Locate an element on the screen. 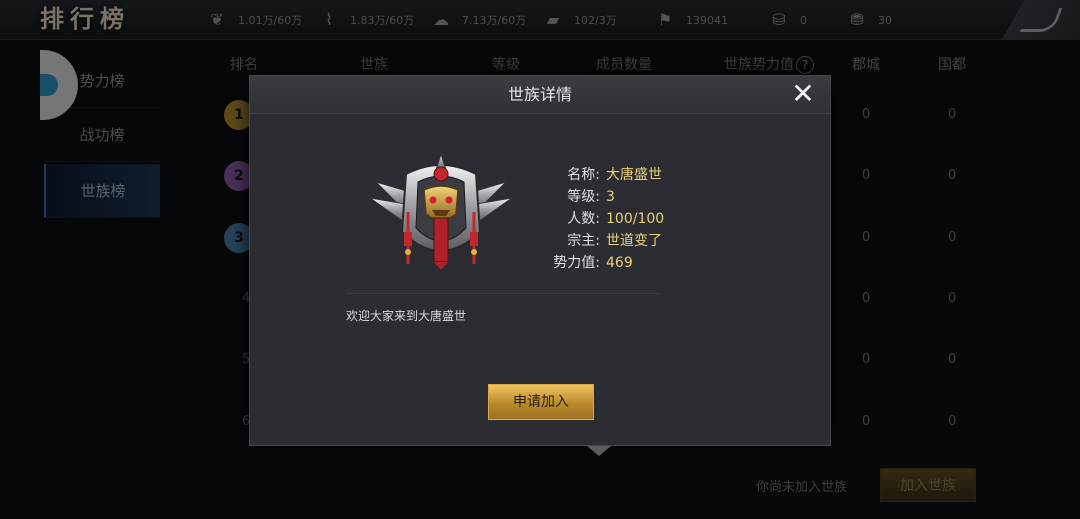 Image resolution: width=1080 pixels, height=519 pixels. info-label: 名称: is located at coordinates (583, 175).